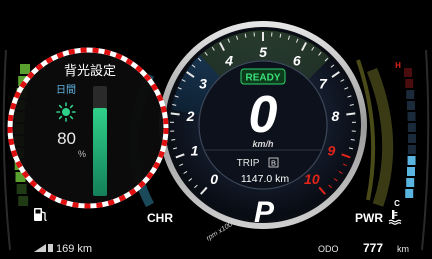  What do you see at coordinates (398, 65) in the screenshot?
I see `coolant-high-label: H` at bounding box center [398, 65].